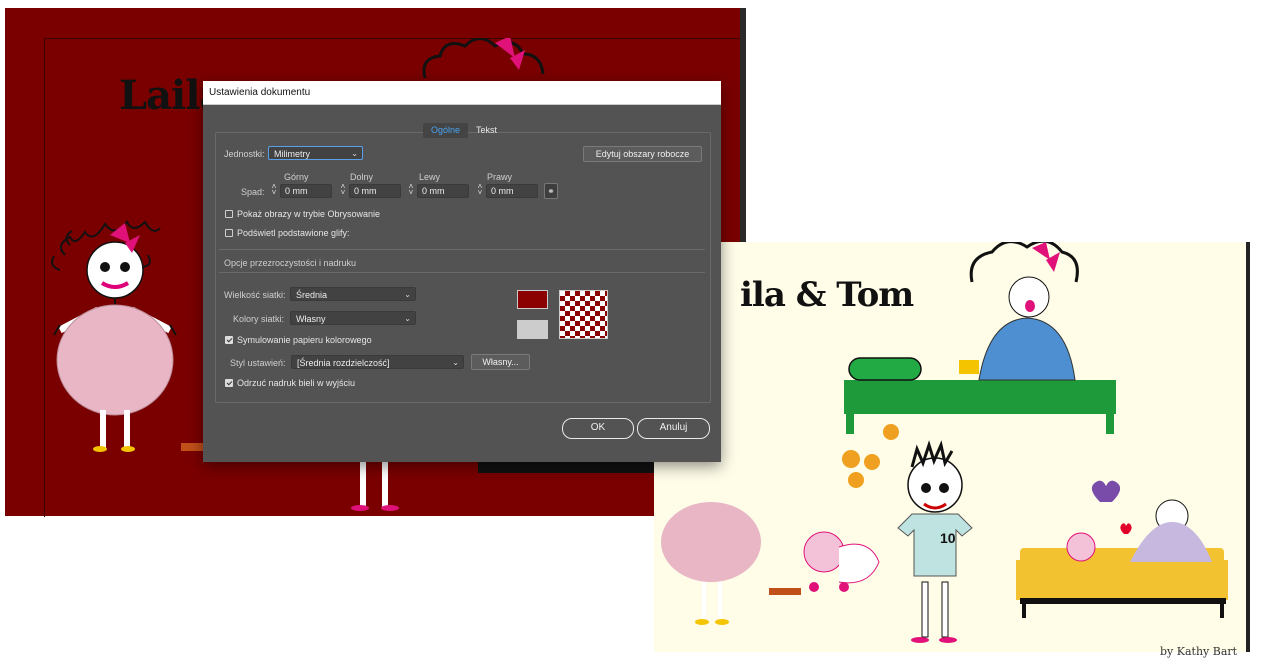 The height and width of the screenshot is (669, 1272). Describe the element at coordinates (375, 486) in the screenshot. I see `girl-legs-bottom` at that location.